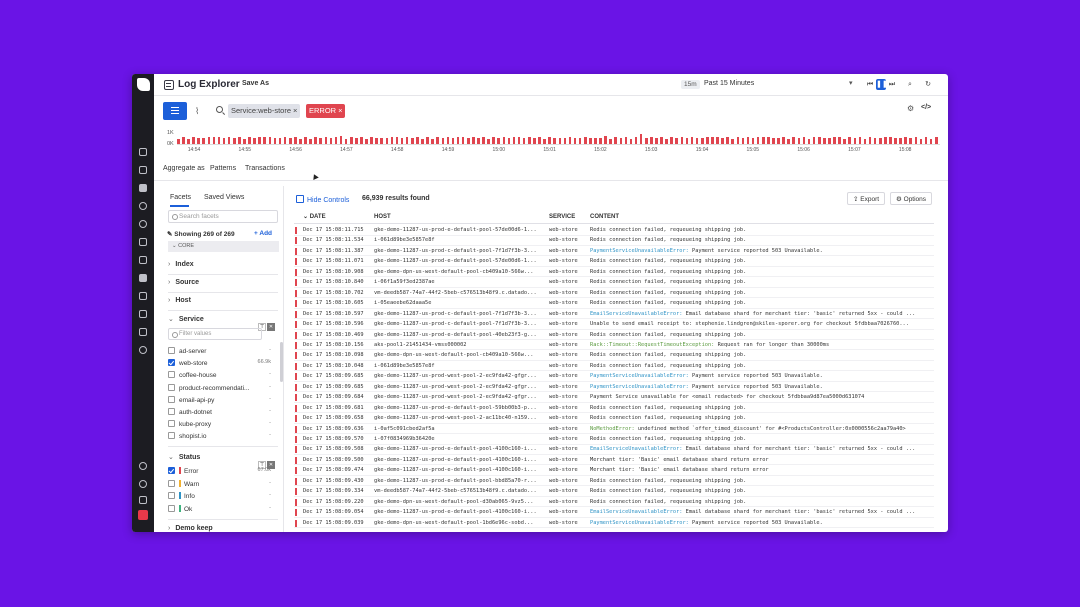 This screenshot has height=607, width=1080. What do you see at coordinates (221, 376) in the screenshot?
I see `service-value-2: coffee-house -` at bounding box center [221, 376].